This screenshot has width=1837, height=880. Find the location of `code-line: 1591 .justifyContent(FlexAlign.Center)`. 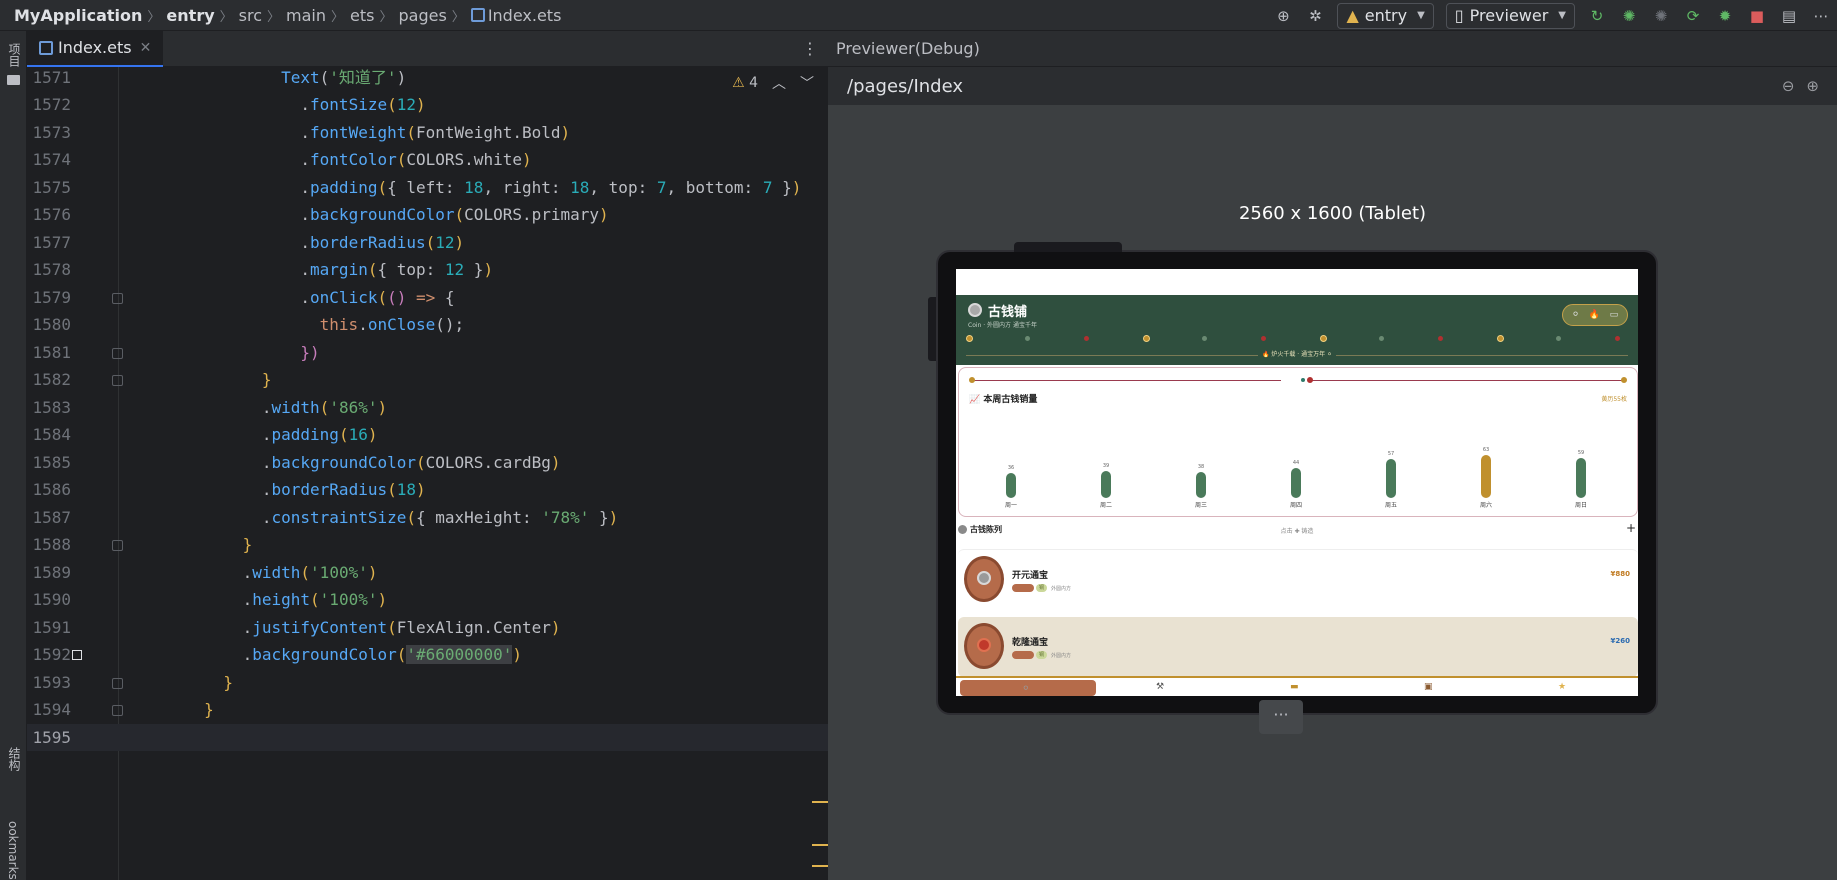

code-line: 1591 .justifyContent(FlexAlign.Center) is located at coordinates (427, 628).